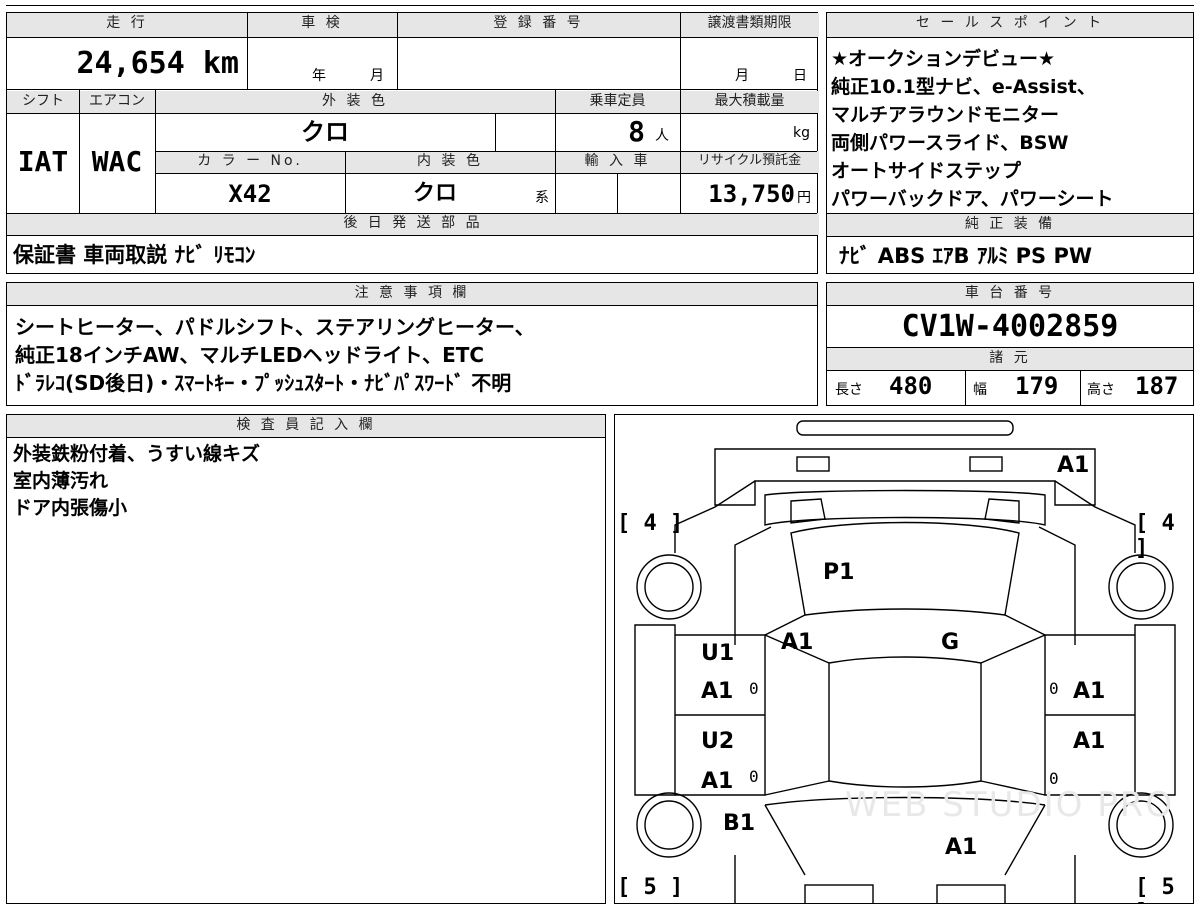  What do you see at coordinates (636, 131) in the screenshot?
I see `capacity-value: 8` at bounding box center [636, 131].